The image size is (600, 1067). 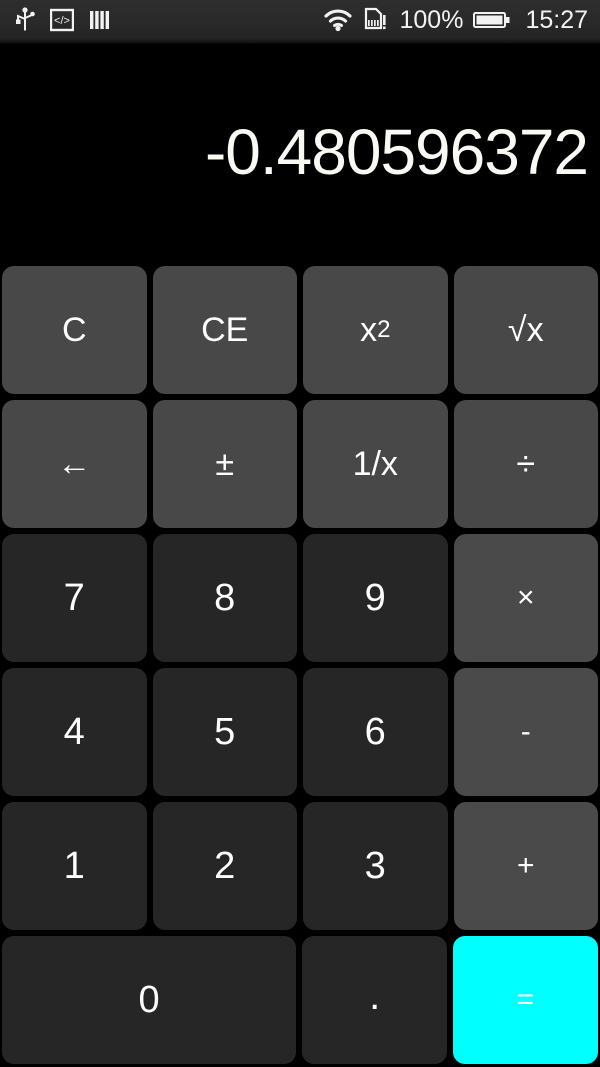 What do you see at coordinates (224, 330) in the screenshot?
I see `key-clear-entry: CE` at bounding box center [224, 330].